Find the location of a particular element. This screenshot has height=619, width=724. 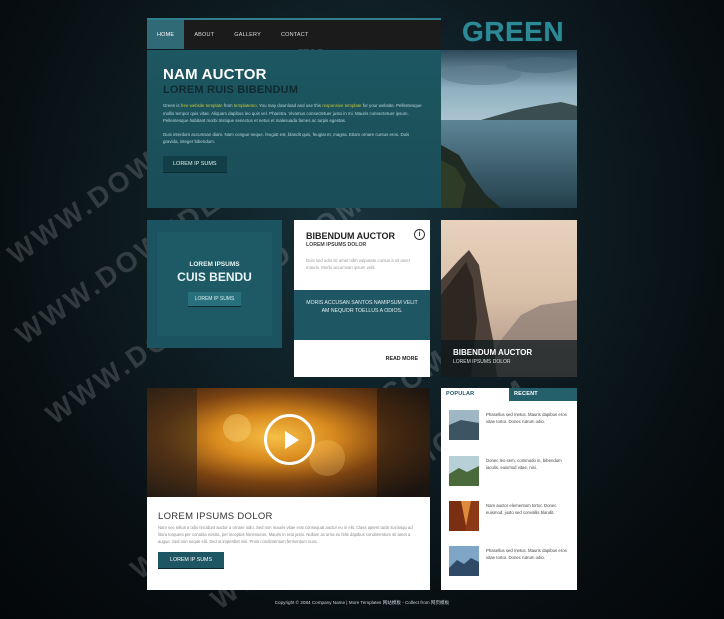

nav-about: ABOUT is located at coordinates (204, 34).